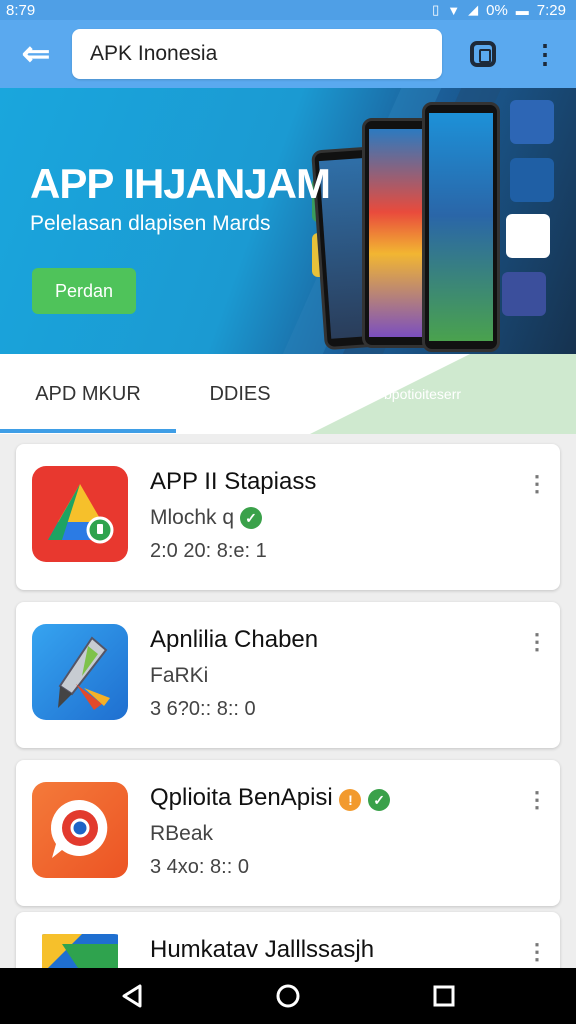 The image size is (576, 1024). I want to click on app-developer-label: FaRKi, so click(179, 675).